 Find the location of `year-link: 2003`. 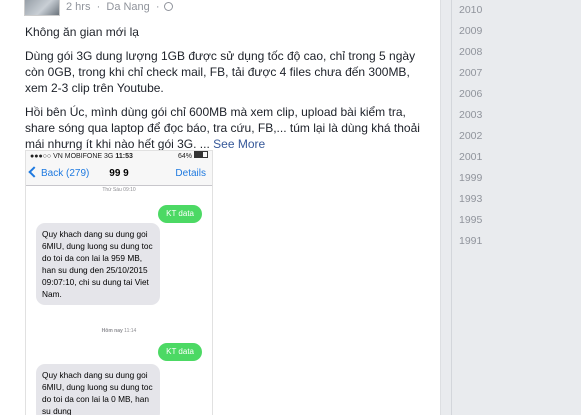

year-link: 2003 is located at coordinates (487, 115).